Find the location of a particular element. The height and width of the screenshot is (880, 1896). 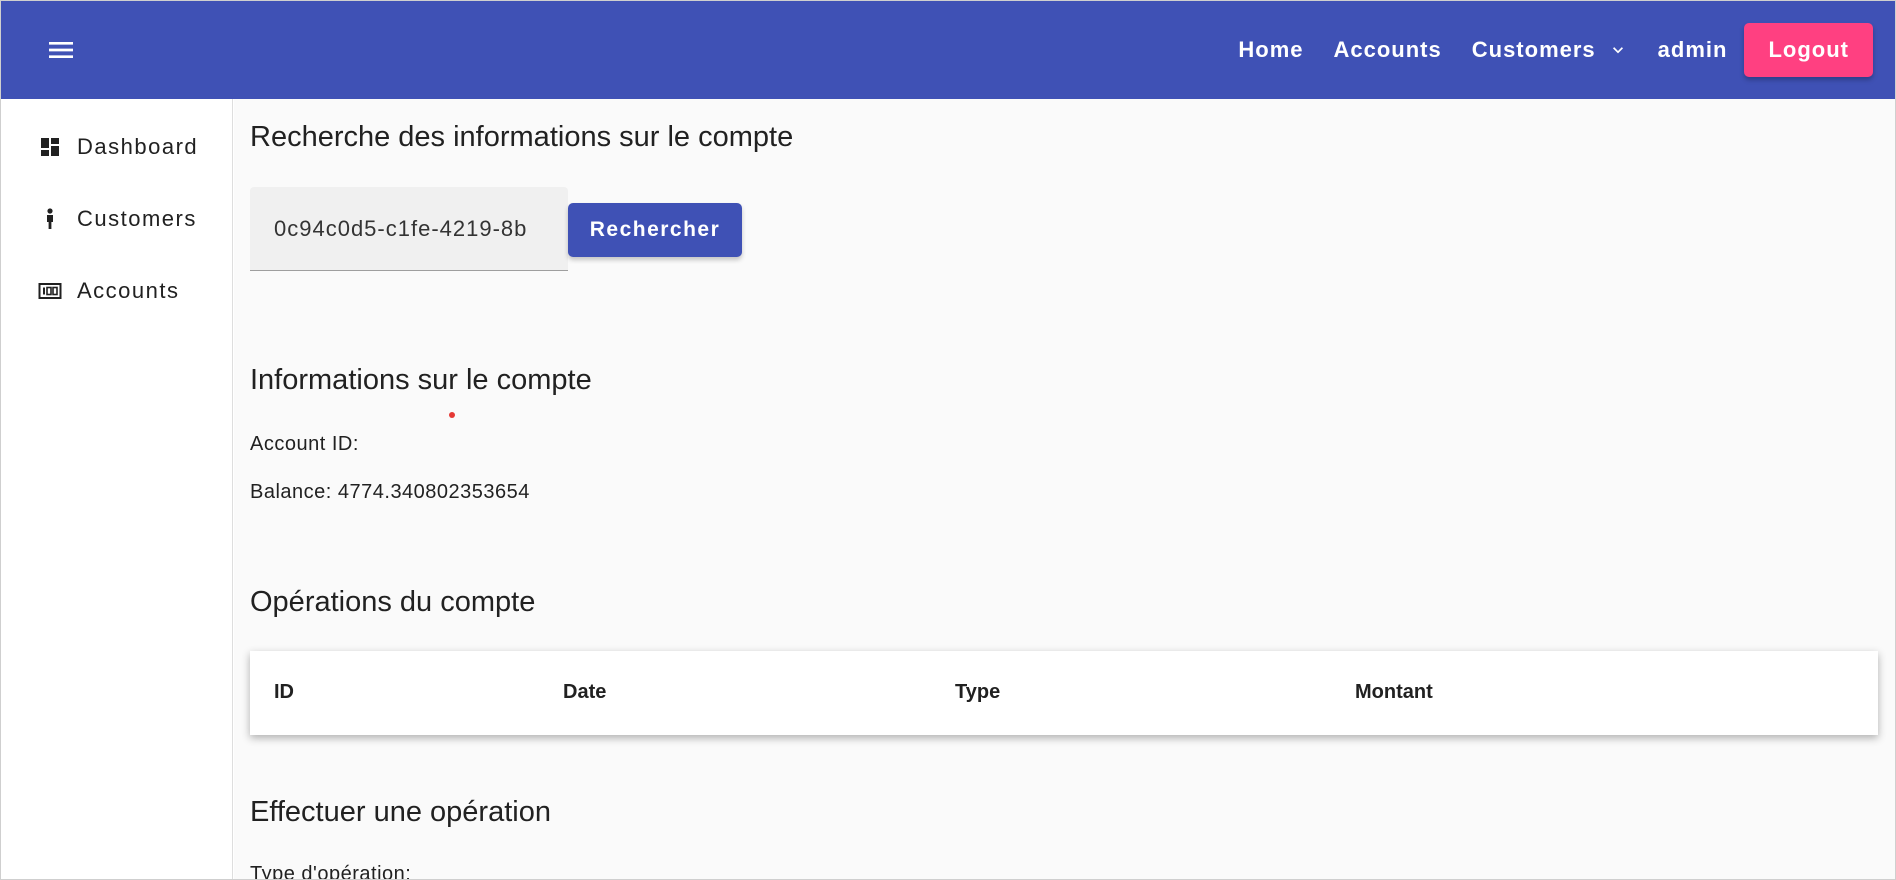

account-id-label: Account ID: is located at coordinates (304, 444).